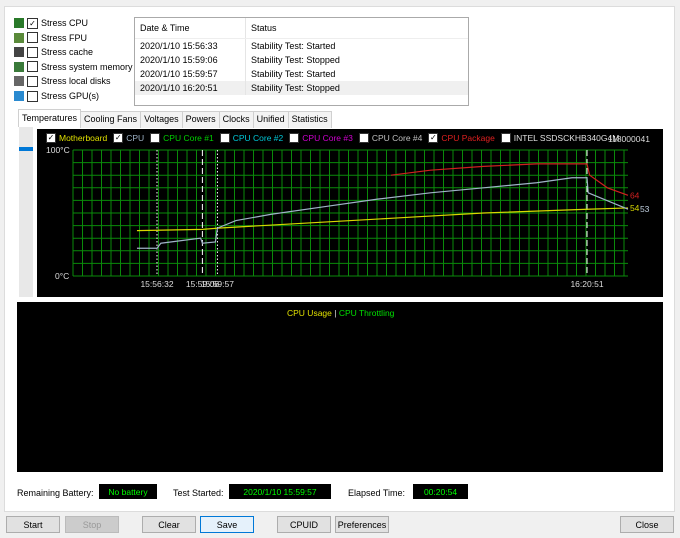 The height and width of the screenshot is (538, 680). I want to click on cpuid-button: CPUID, so click(304, 524).